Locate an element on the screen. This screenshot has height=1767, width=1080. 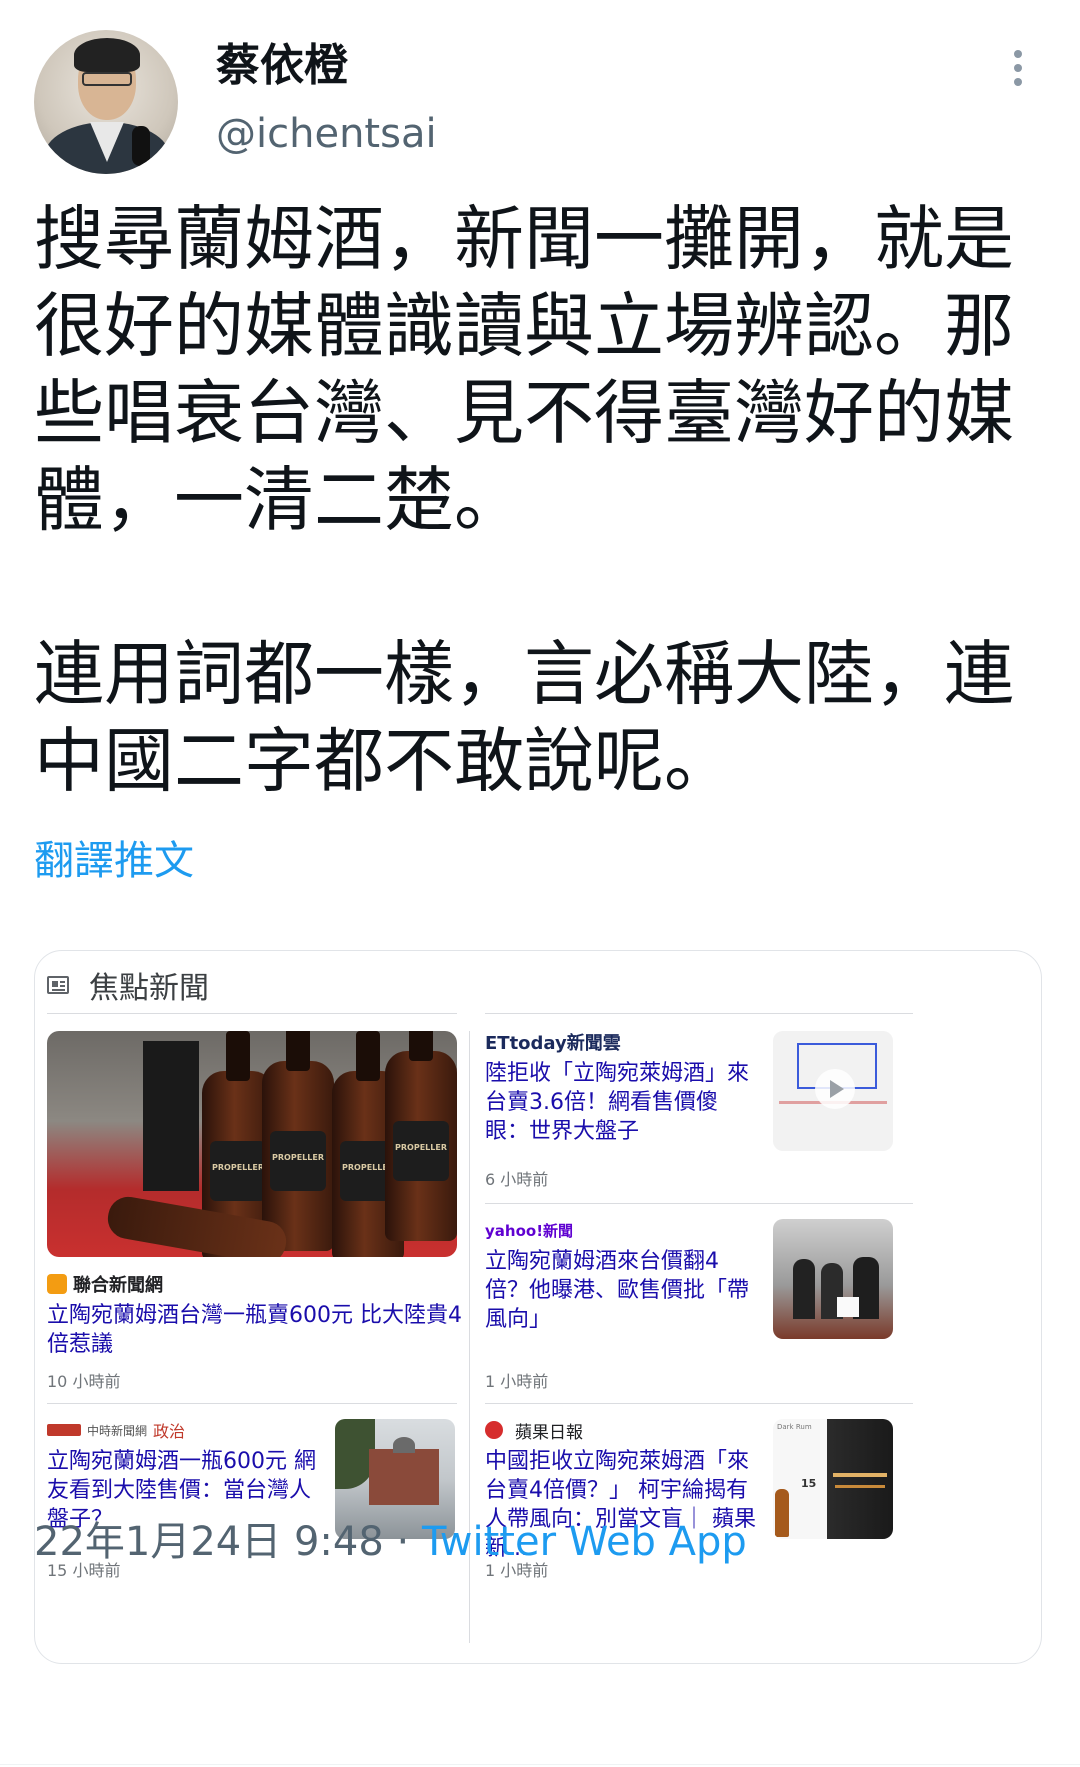
user-handle: @ichentsai is located at coordinates (326, 134).